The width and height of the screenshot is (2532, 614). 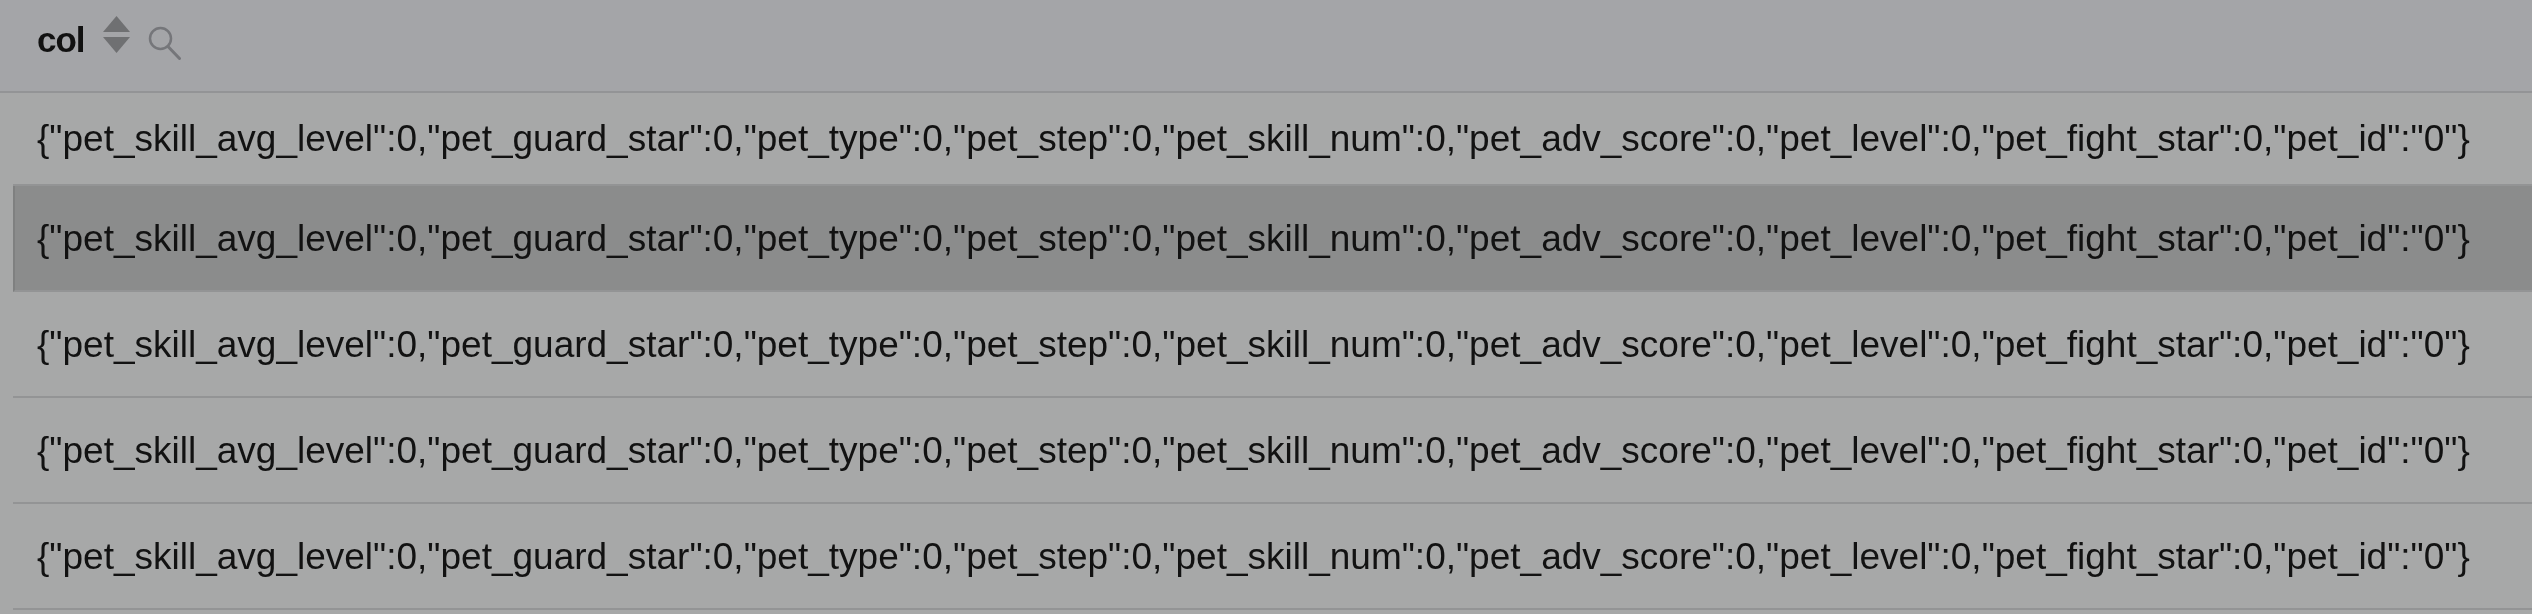 What do you see at coordinates (164, 43) in the screenshot?
I see `search-icon` at bounding box center [164, 43].